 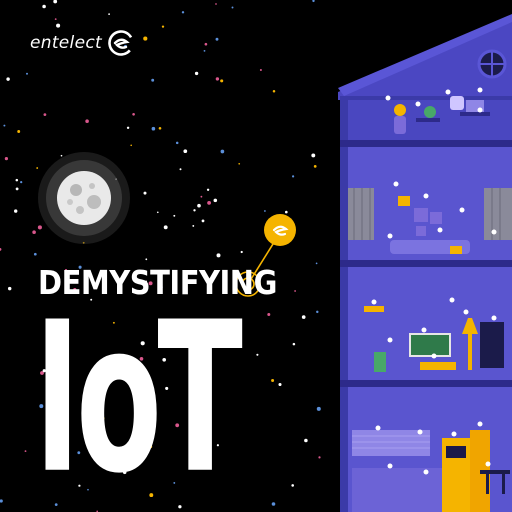 I want to click on entelect-e-logo-icon, so click(x=121, y=43).